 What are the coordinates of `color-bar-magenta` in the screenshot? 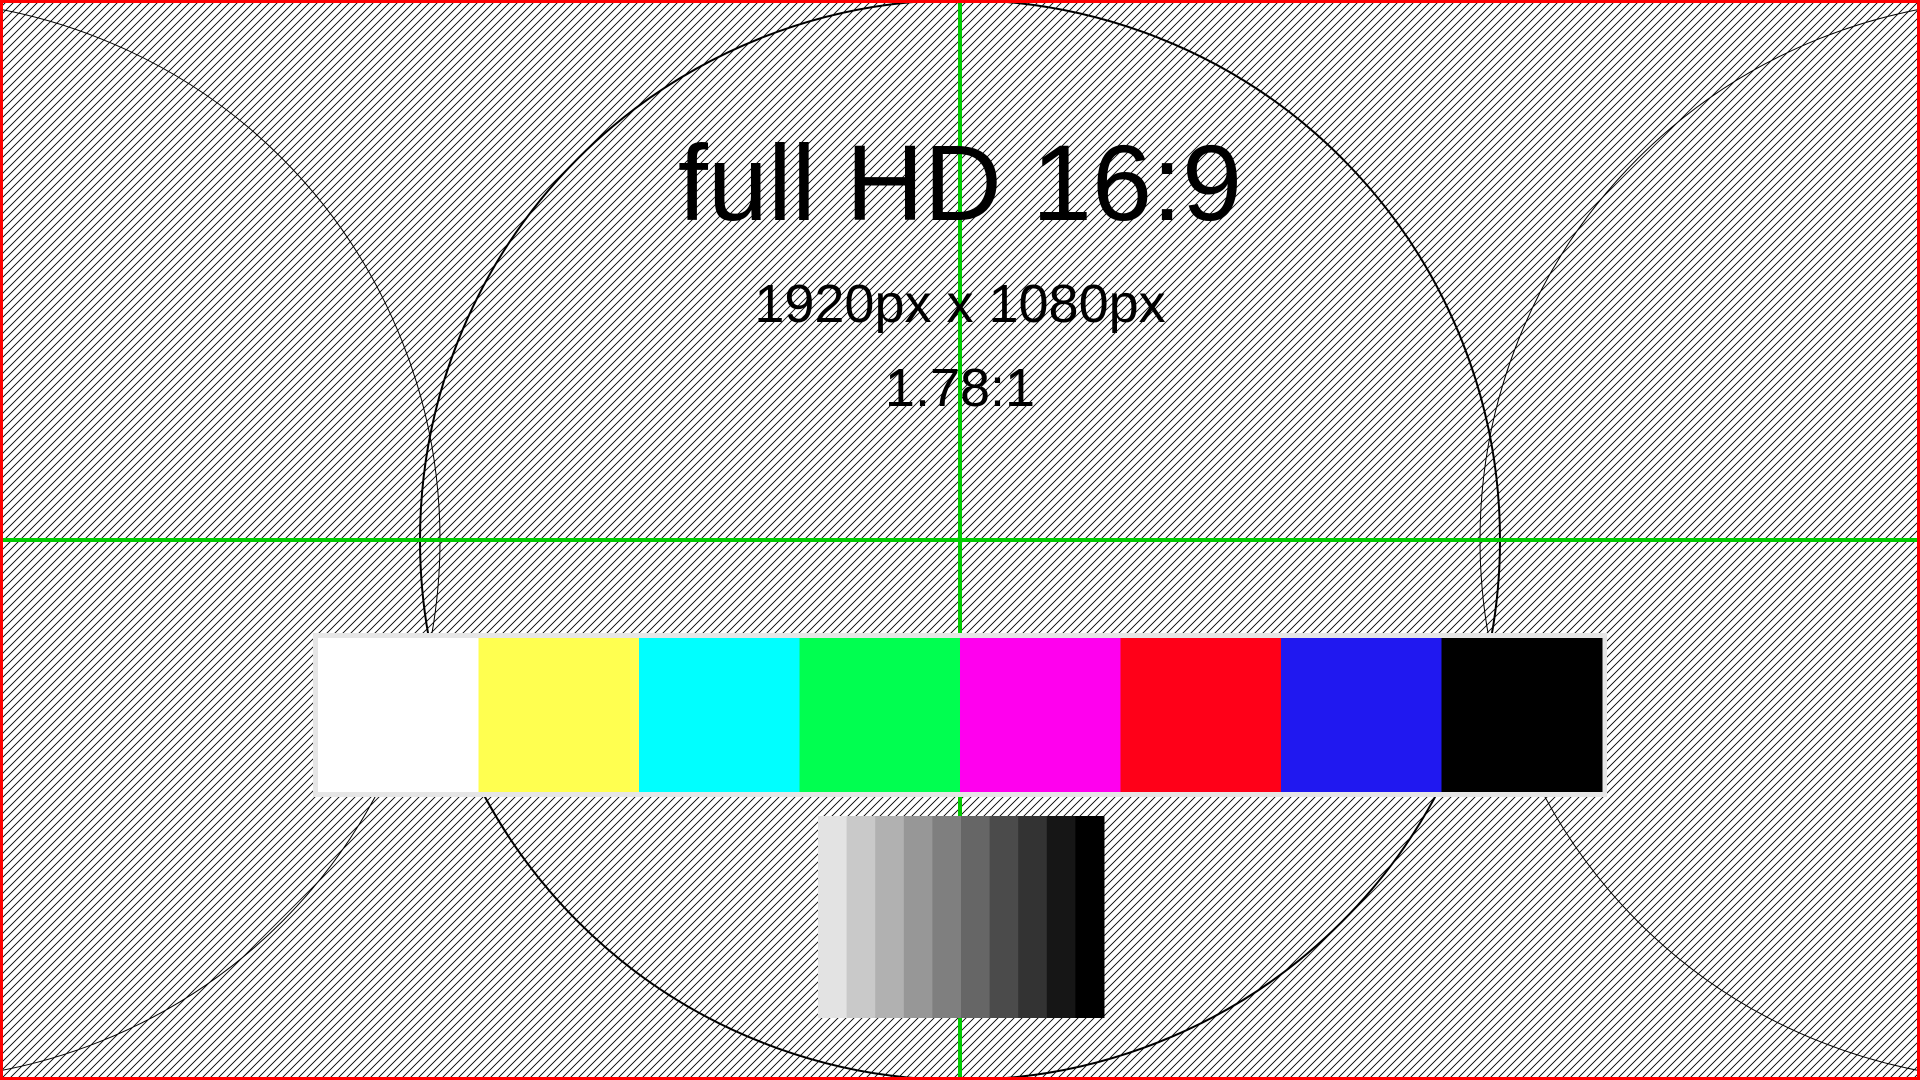 It's located at (1040, 715).